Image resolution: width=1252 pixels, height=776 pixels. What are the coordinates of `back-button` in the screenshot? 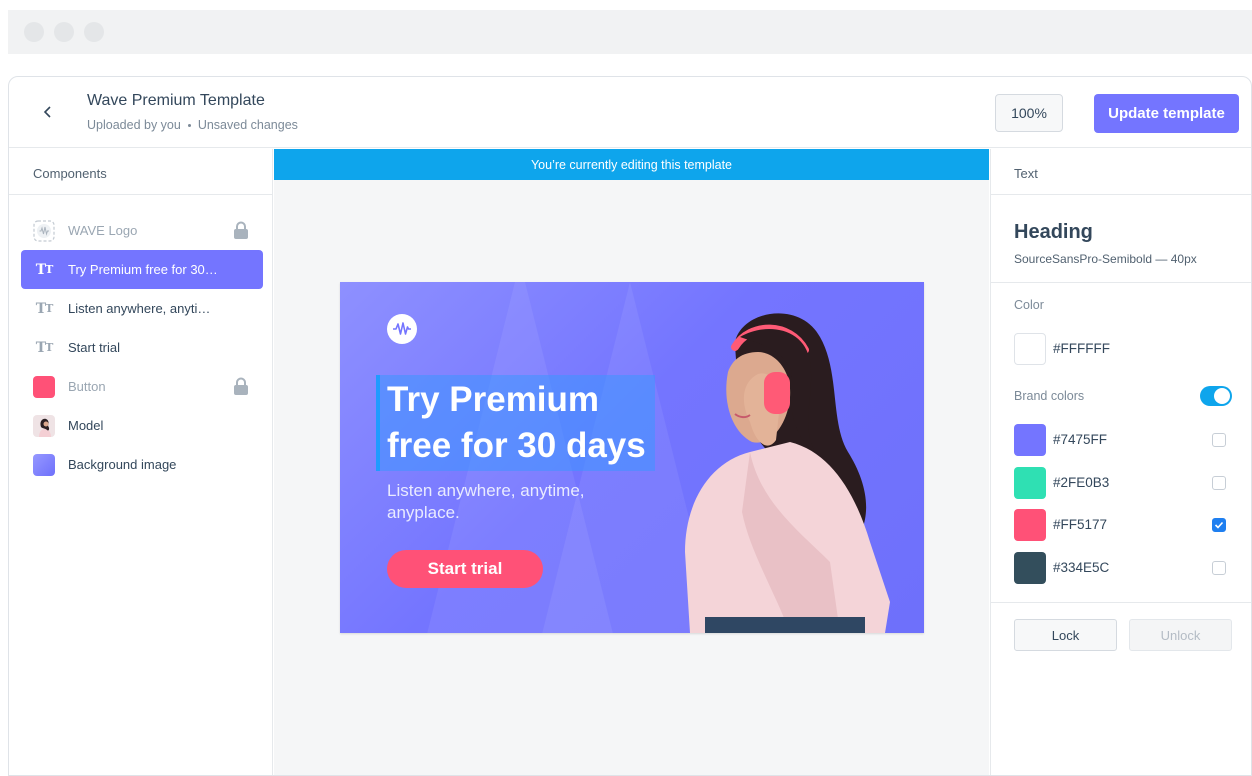 It's located at (48, 112).